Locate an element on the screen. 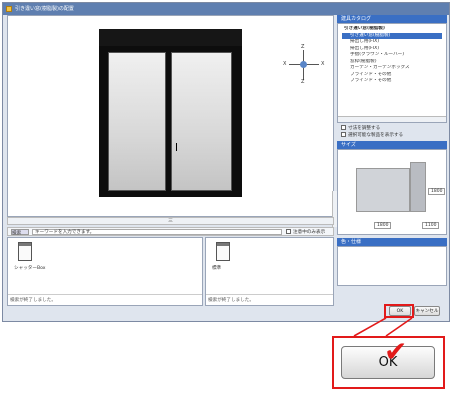 This screenshot has width=452, height=394. checkmark-icon: ✔ is located at coordinates (396, 351).